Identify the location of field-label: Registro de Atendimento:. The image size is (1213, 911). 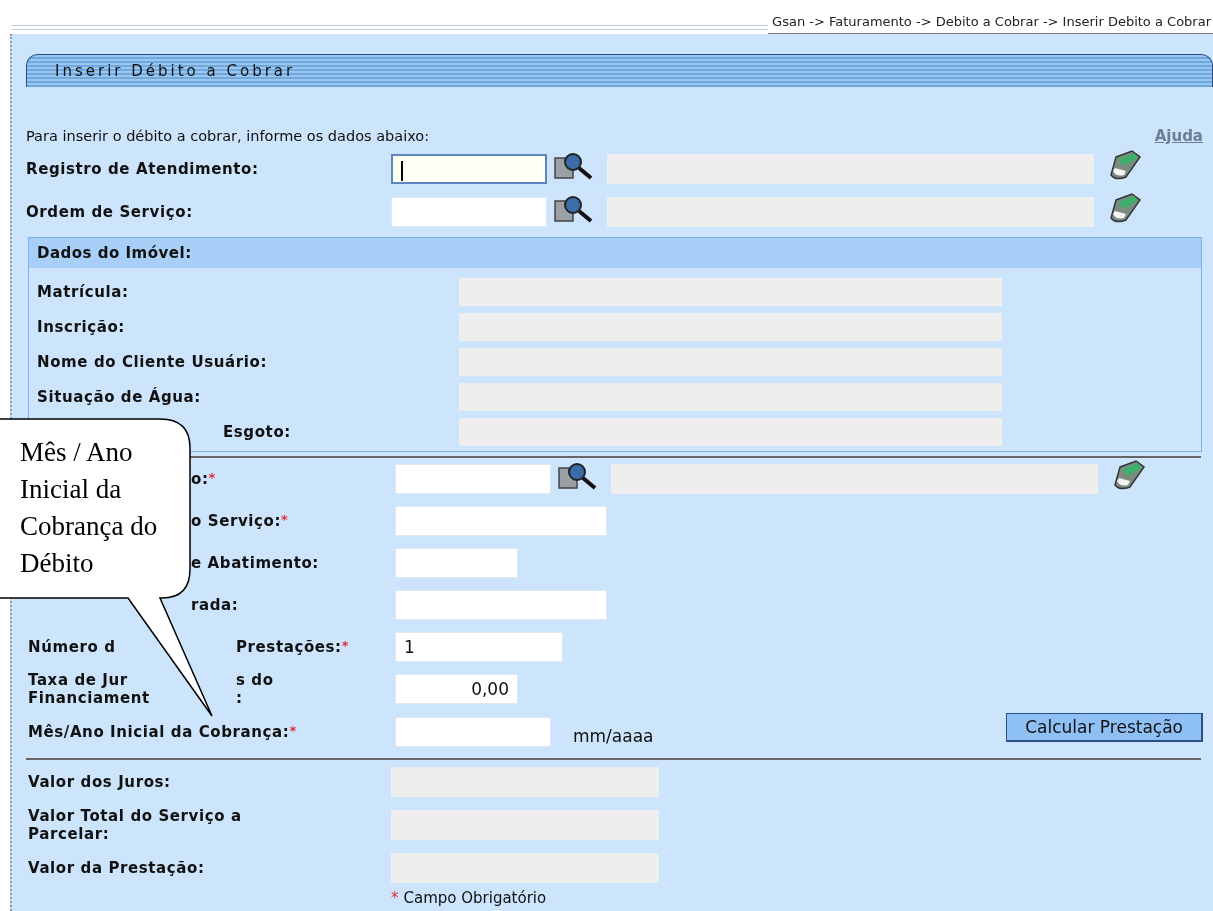
(143, 168).